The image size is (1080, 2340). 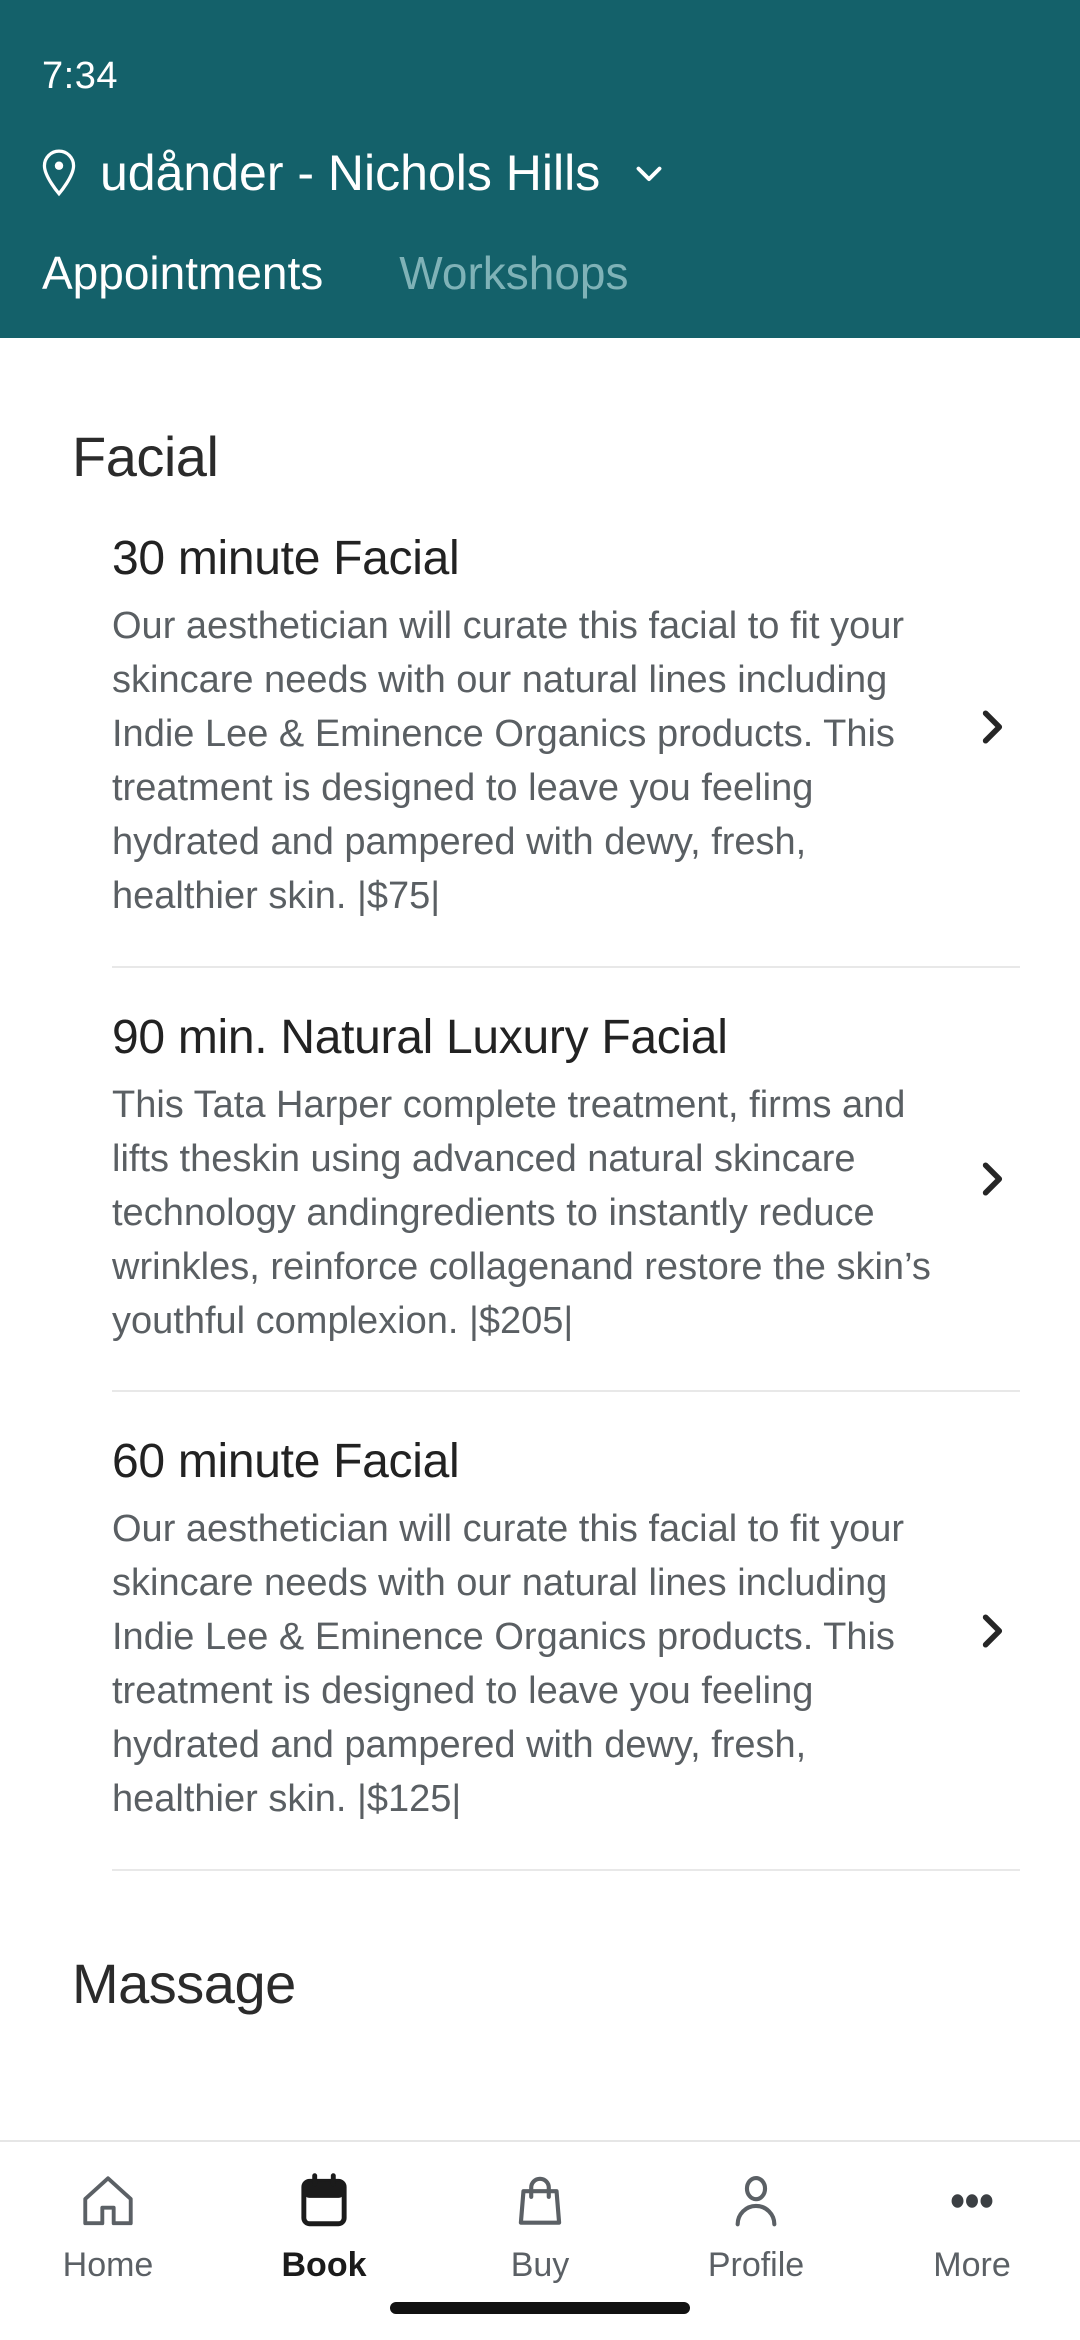 I want to click on nav-item-buy: Buy, so click(x=540, y=2226).